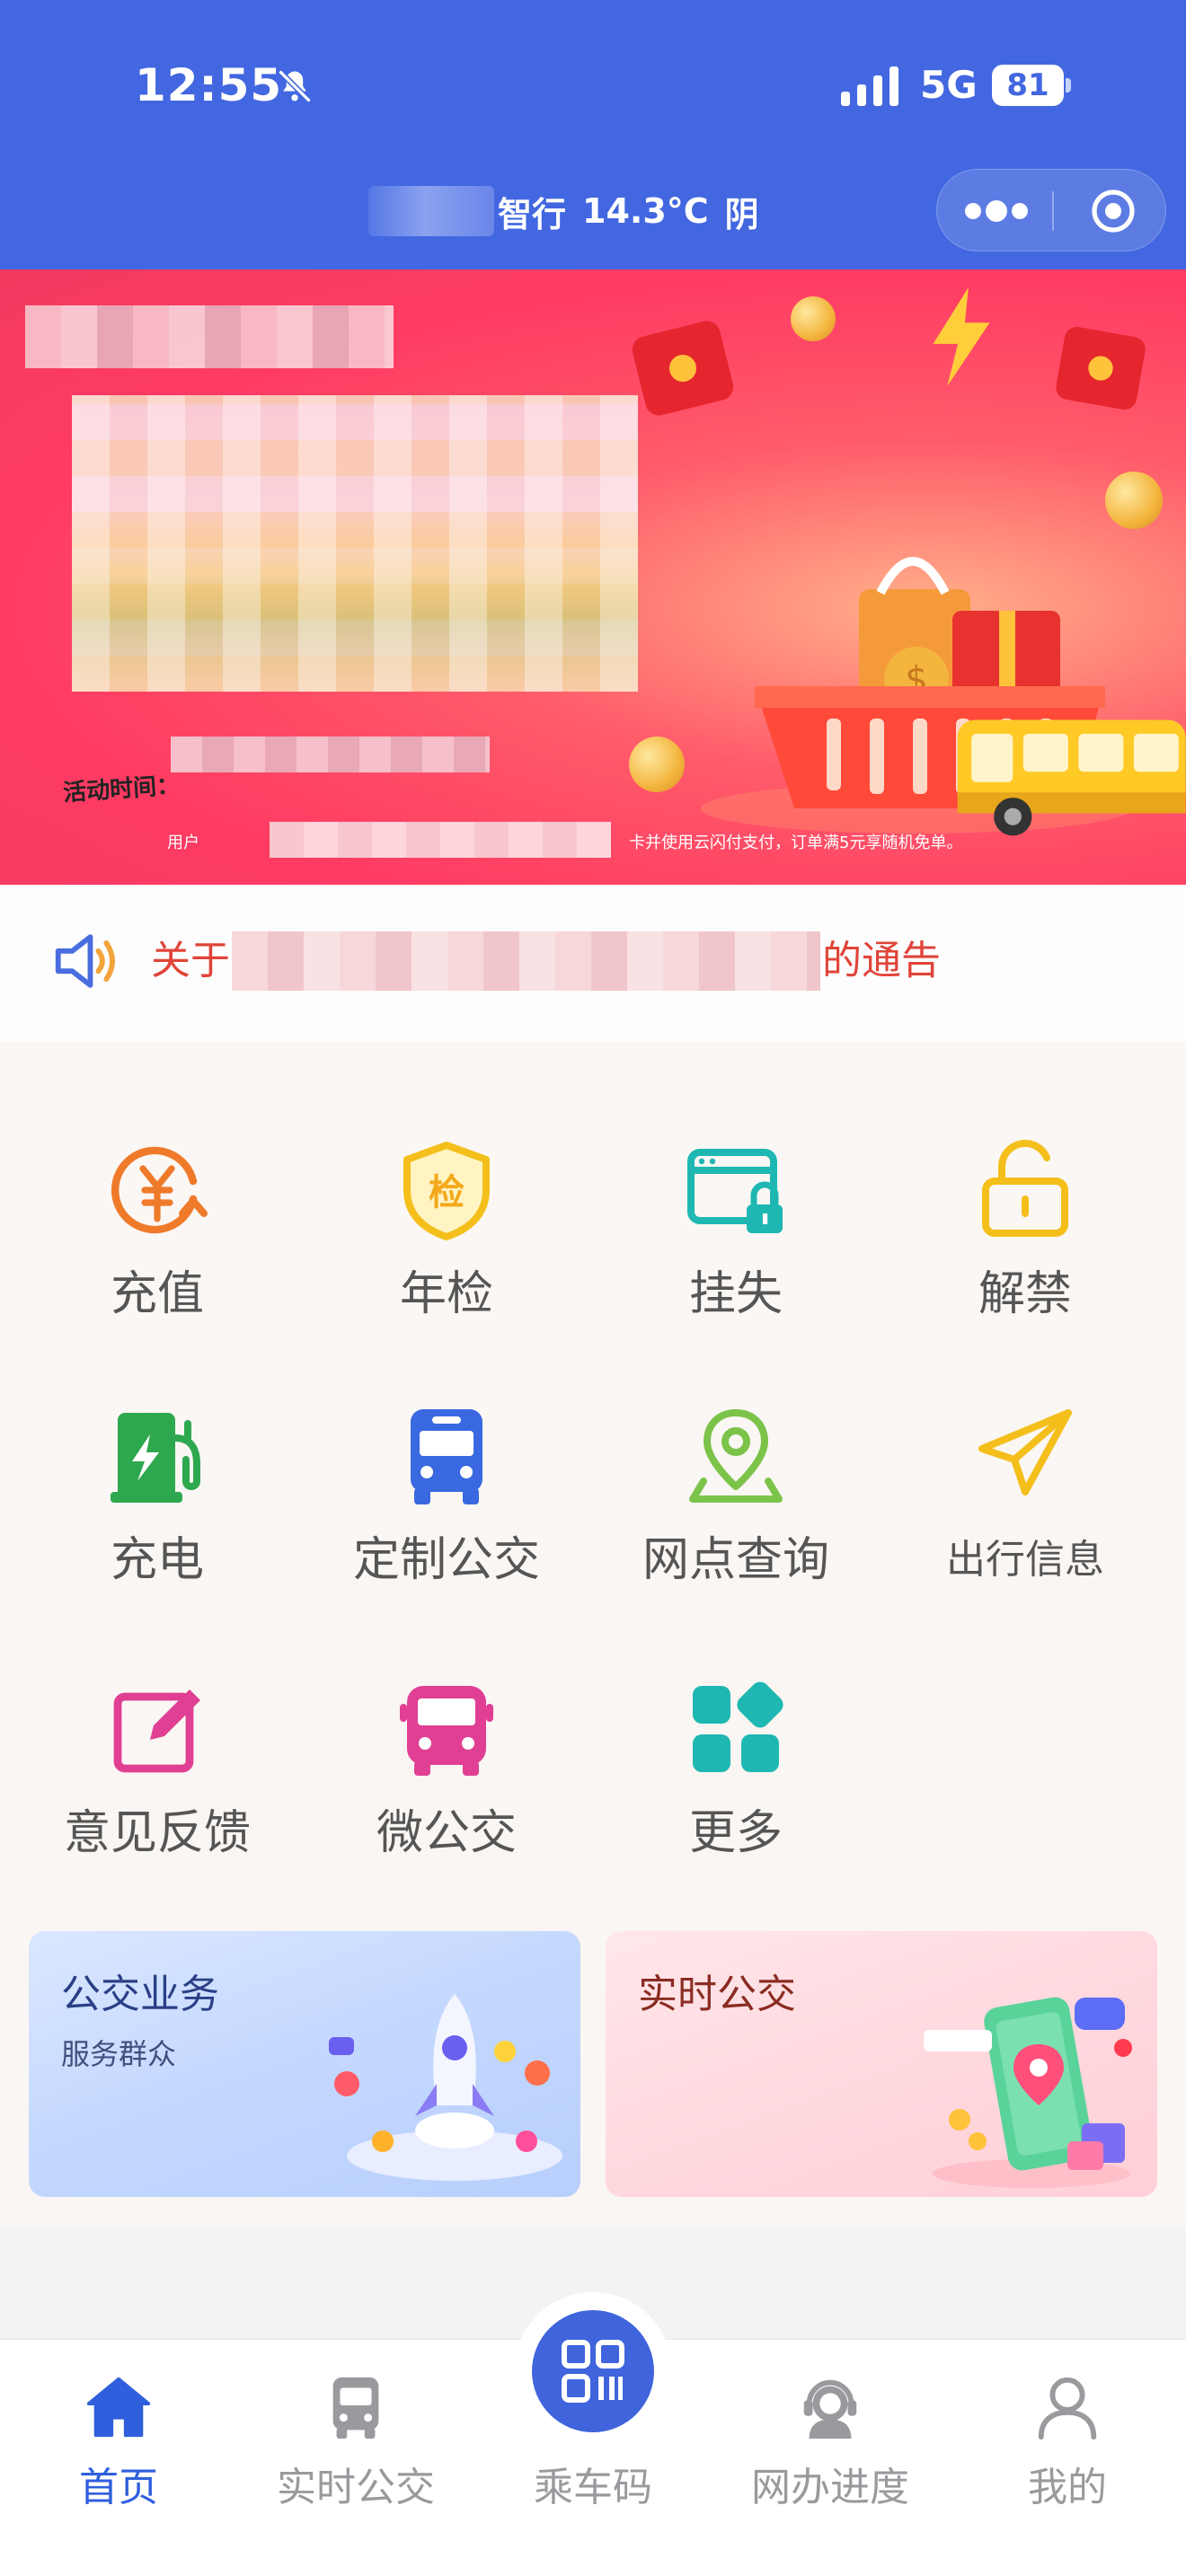  I want to click on weather-prefix: 智行, so click(532, 214).